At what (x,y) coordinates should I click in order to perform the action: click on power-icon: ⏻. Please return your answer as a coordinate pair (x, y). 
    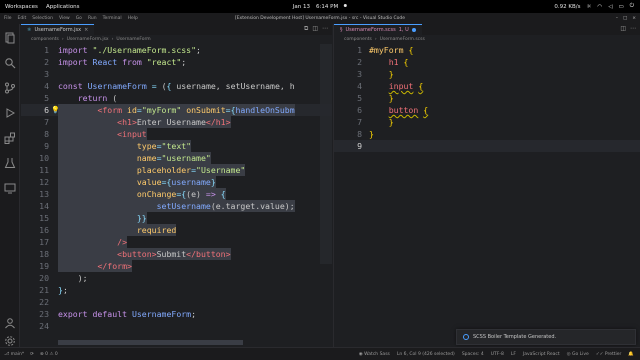
    Looking at the image, I should click on (632, 6).